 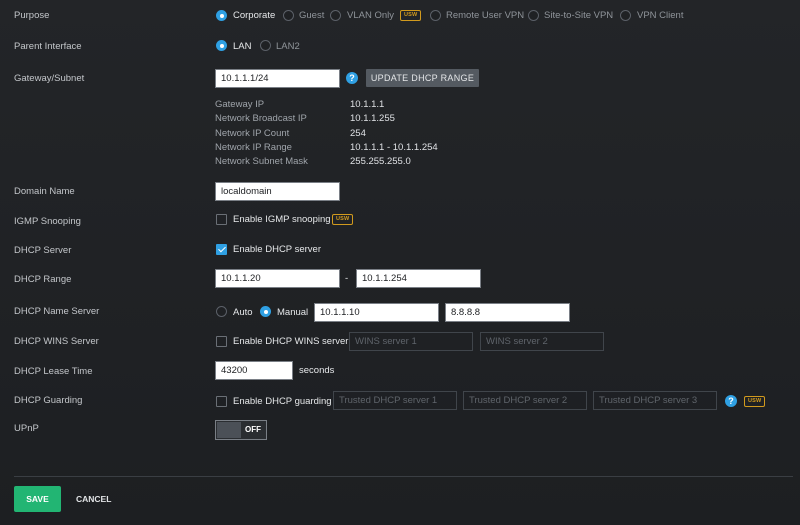 What do you see at coordinates (221, 15) in the screenshot?
I see `purpose-corporate-radio` at bounding box center [221, 15].